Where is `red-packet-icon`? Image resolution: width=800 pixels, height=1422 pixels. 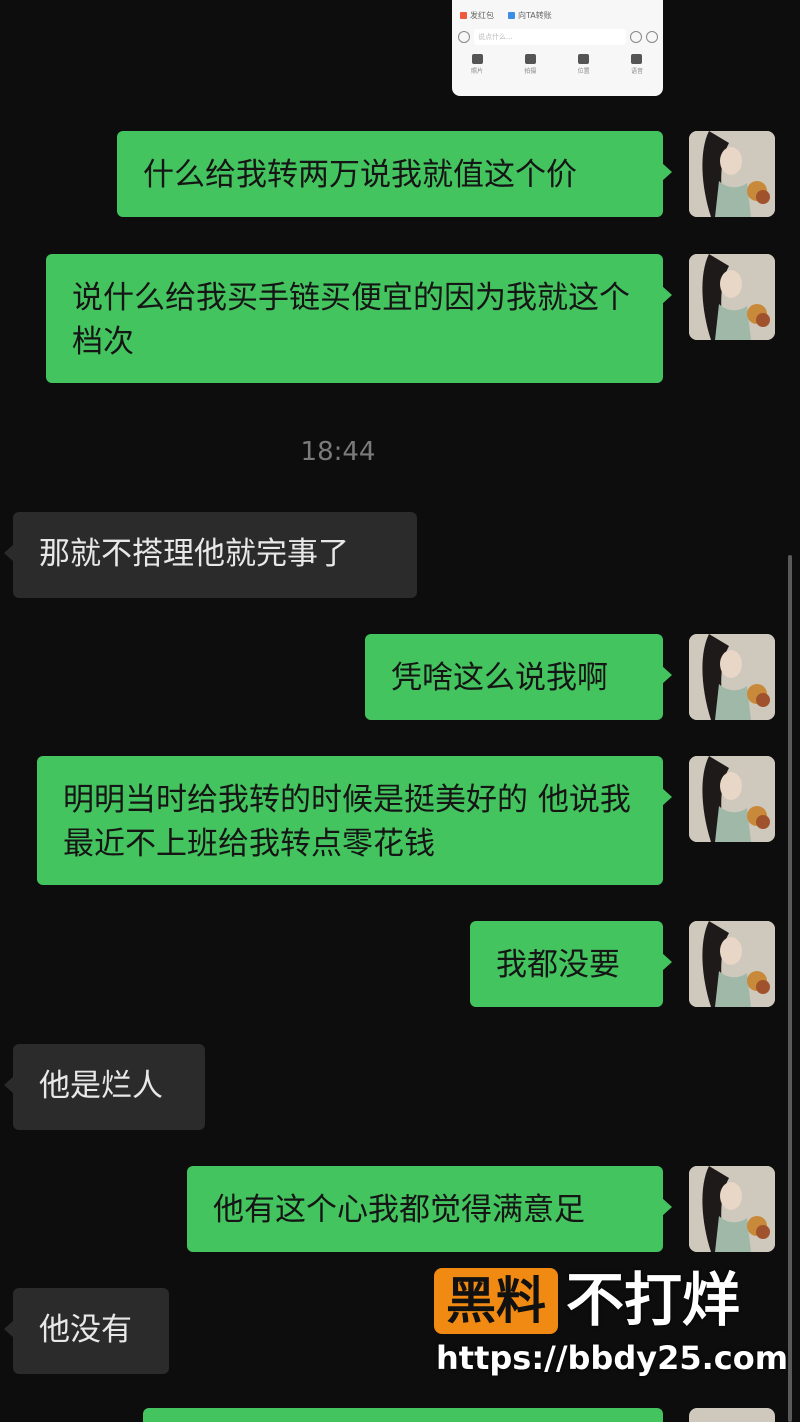 red-packet-icon is located at coordinates (463, 15).